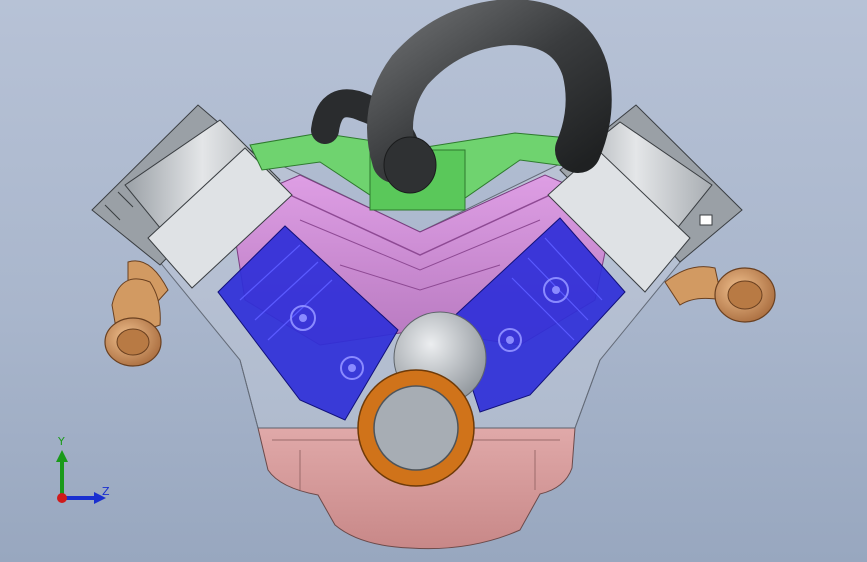 Image resolution: width=867 pixels, height=562 pixels. What do you see at coordinates (80, 476) in the screenshot?
I see `axis-triad: Y Z` at bounding box center [80, 476].